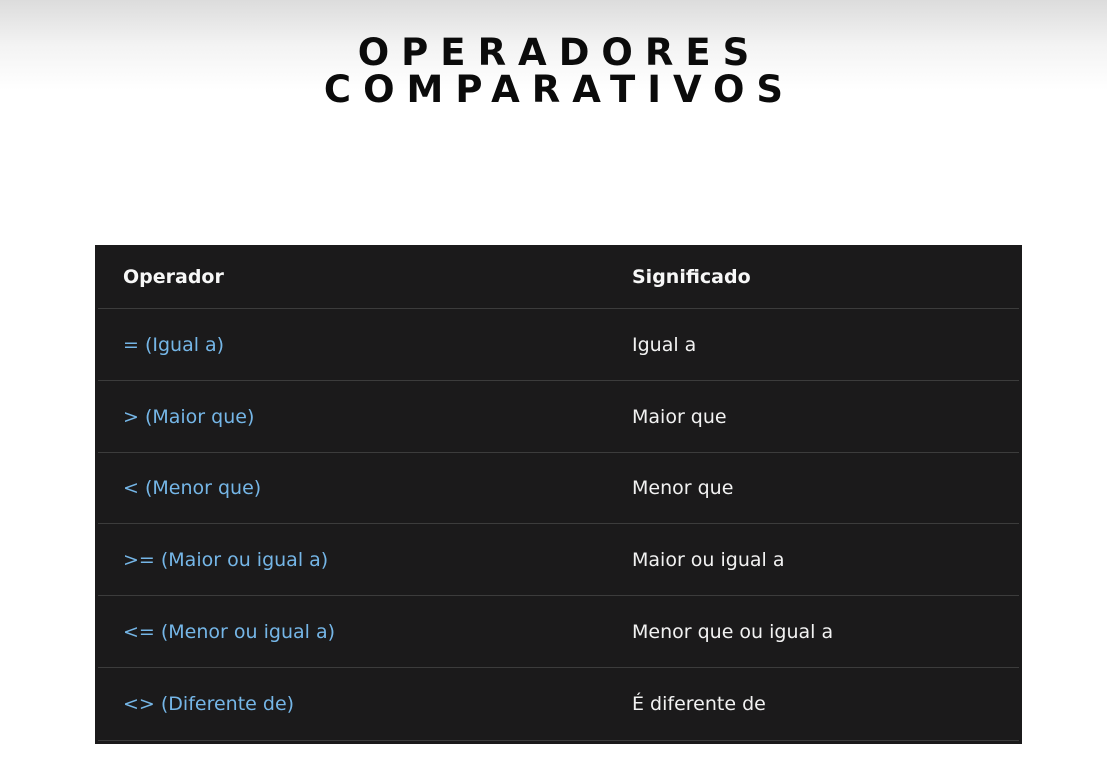  What do you see at coordinates (229, 631) in the screenshot?
I see `operator-cell: <= (Menor ou igual a)` at bounding box center [229, 631].